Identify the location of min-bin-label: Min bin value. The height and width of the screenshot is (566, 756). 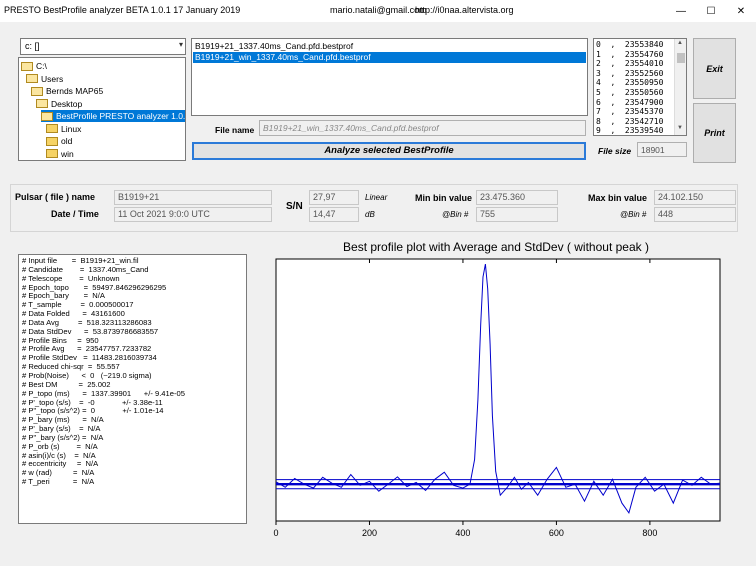
(444, 198).